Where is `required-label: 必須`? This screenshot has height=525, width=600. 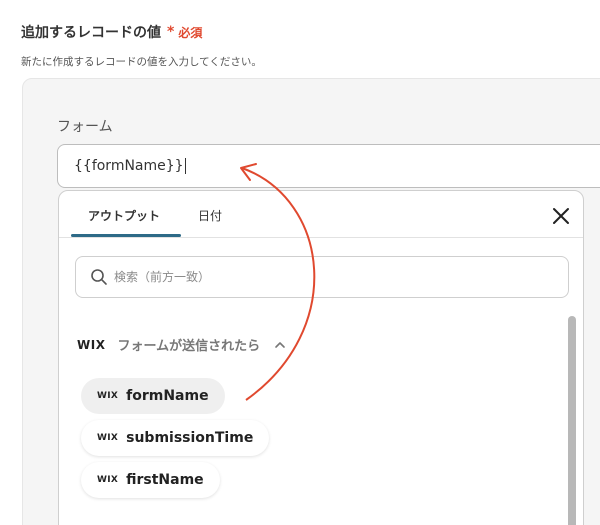
required-label: 必須 is located at coordinates (190, 32).